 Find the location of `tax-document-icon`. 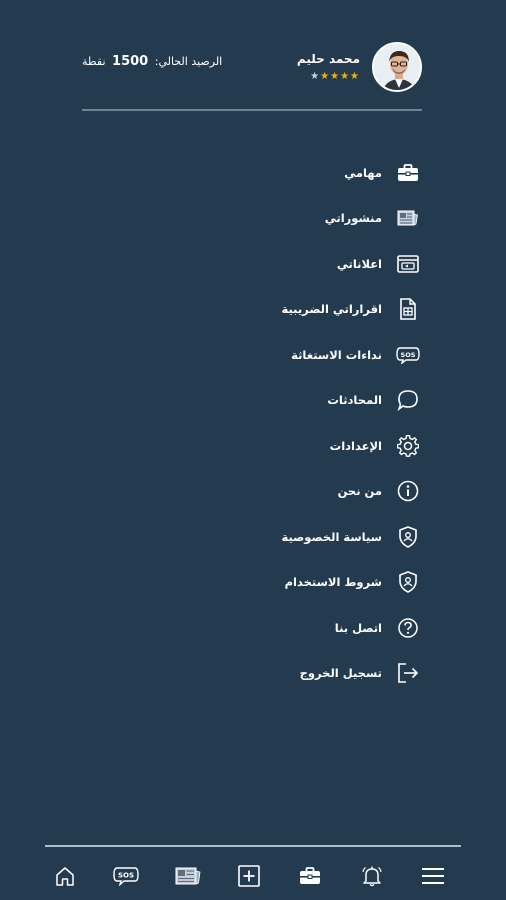

tax-document-icon is located at coordinates (408, 309).